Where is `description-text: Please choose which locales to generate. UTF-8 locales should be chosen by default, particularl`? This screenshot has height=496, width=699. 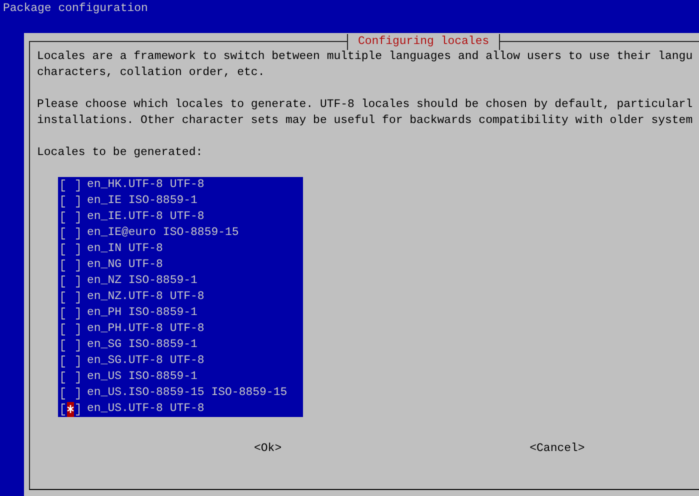
description-text: Please choose which locales to generate. UTF-8 locales should be chosen by default, particularl is located at coordinates (365, 105).